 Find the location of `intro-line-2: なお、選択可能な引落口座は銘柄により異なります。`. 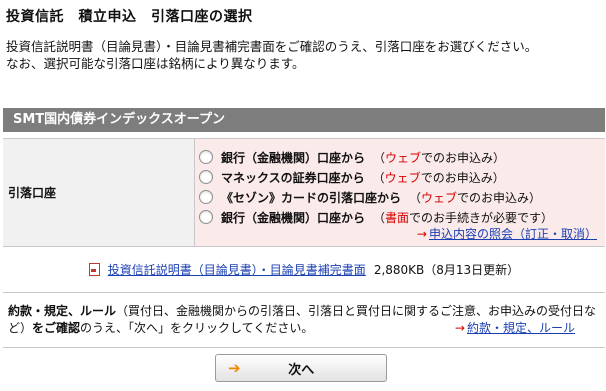

intro-line-2: なお、選択可能な引落口座は銘柄により異なります。 is located at coordinates (155, 63).